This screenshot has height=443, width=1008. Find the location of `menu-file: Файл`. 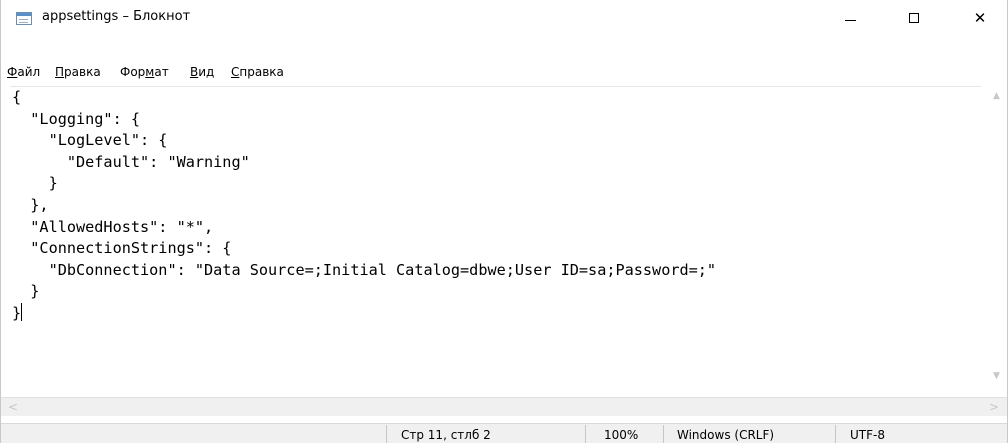

menu-file: Файл is located at coordinates (23, 72).